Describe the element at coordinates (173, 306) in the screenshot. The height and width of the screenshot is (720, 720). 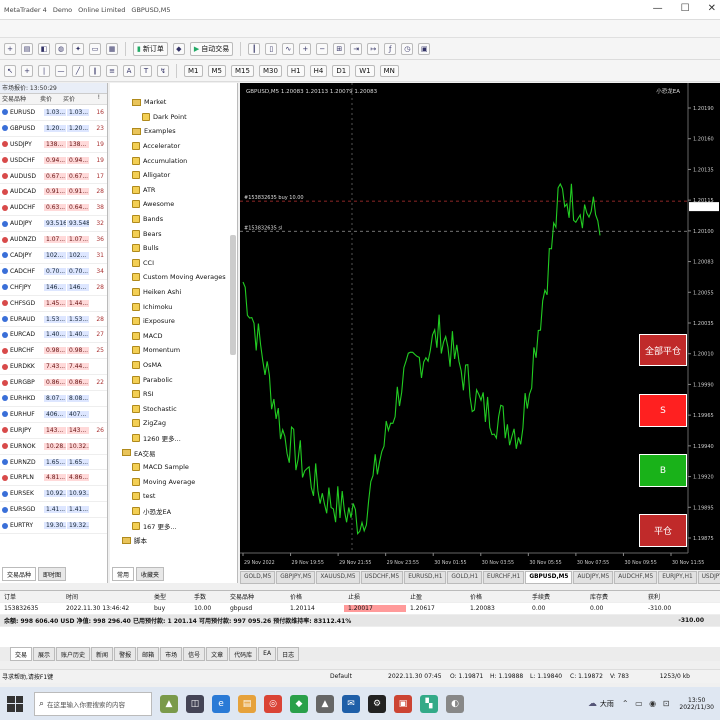
I see `navigator-item: Ichimoku` at that location.